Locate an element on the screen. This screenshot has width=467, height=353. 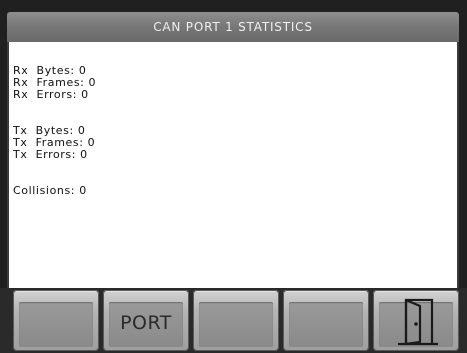
collisions-stat: Collisions: 0 is located at coordinates (50, 190).